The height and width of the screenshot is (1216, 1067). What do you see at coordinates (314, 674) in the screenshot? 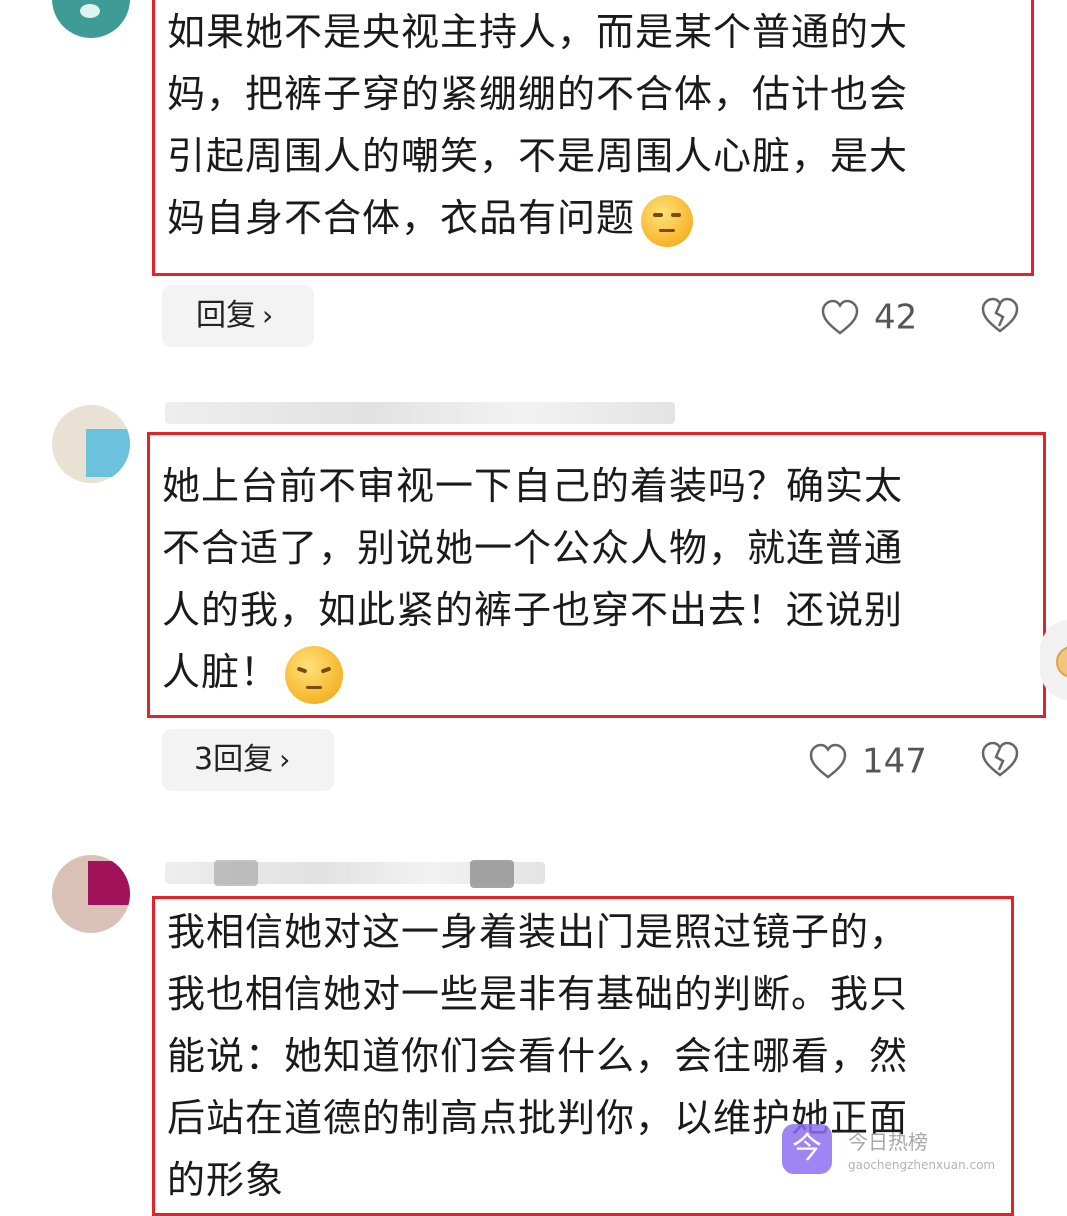
I see `angry-face-emoji-icon` at bounding box center [314, 674].